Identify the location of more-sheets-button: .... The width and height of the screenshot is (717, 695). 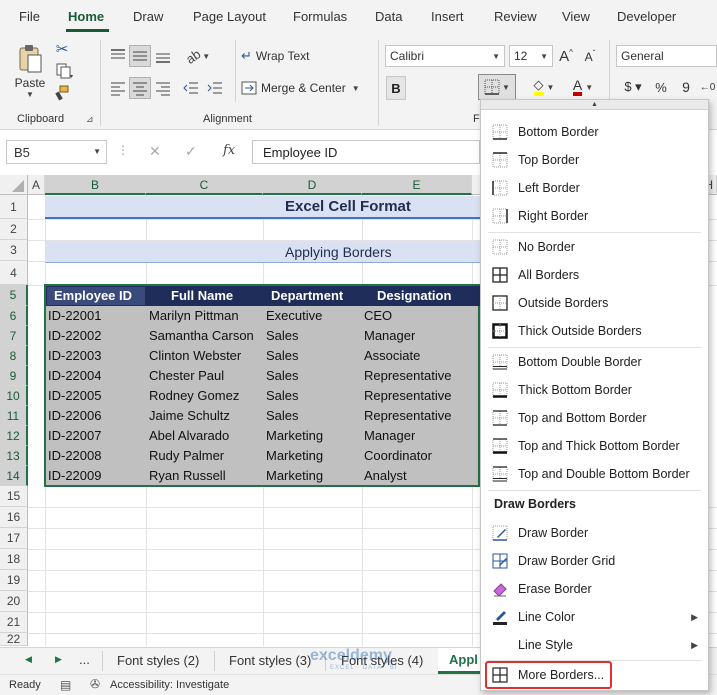
(84, 659).